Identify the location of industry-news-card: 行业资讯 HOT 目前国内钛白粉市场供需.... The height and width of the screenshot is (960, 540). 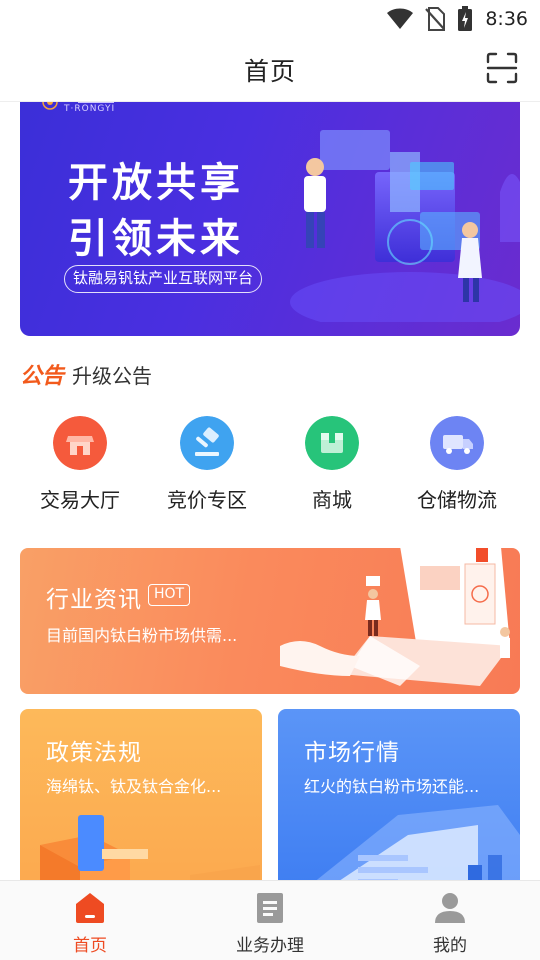
(270, 621).